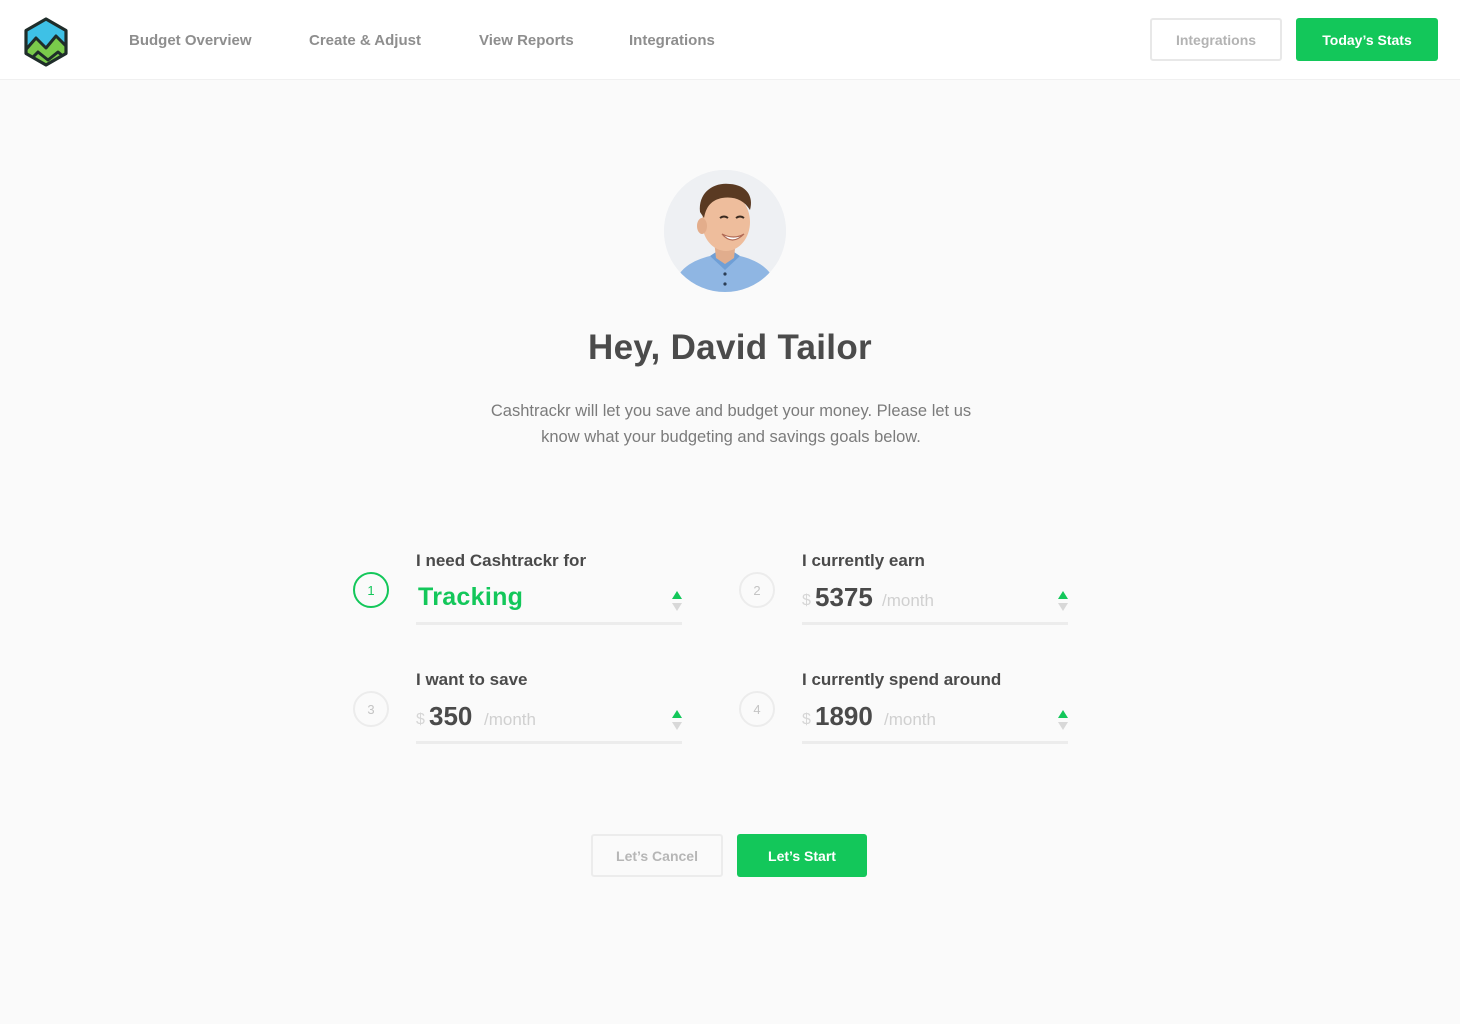  Describe the element at coordinates (844, 597) in the screenshot. I see `earn-value: 5375` at that location.